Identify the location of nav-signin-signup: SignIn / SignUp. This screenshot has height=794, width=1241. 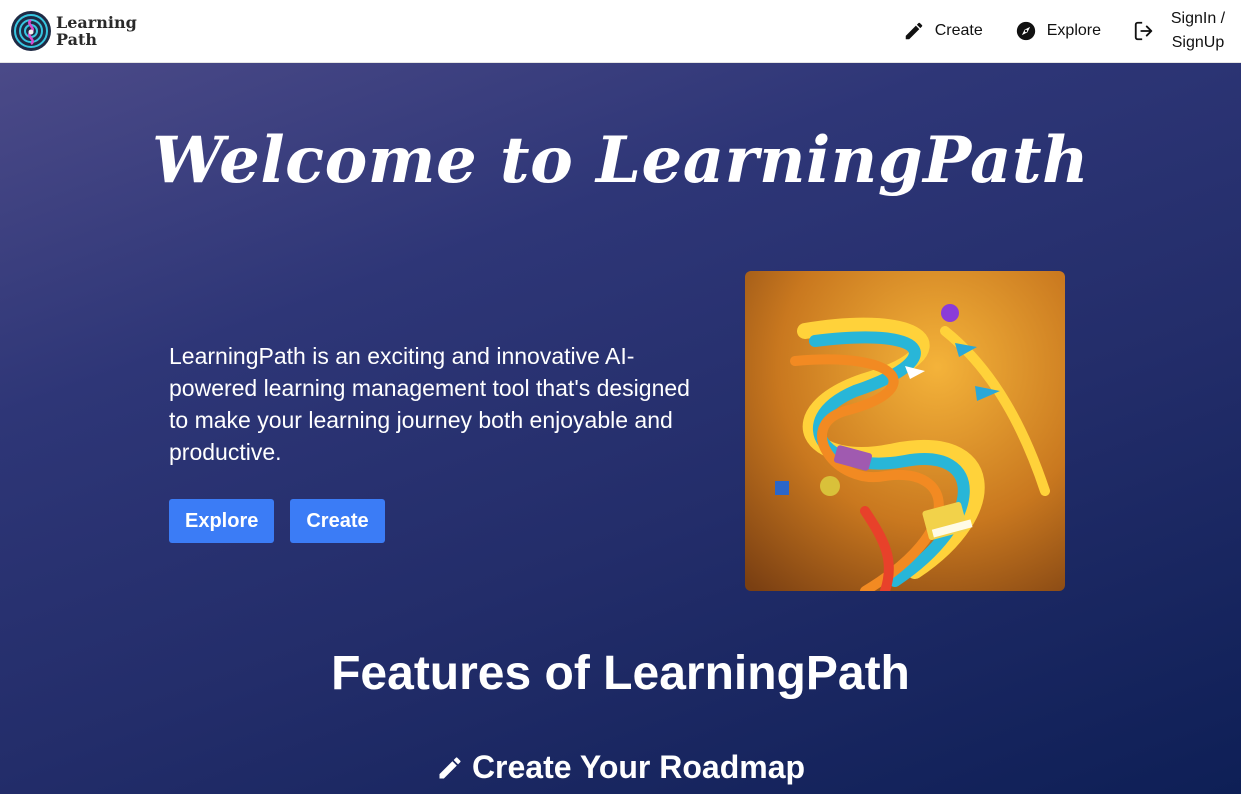
(1182, 31).